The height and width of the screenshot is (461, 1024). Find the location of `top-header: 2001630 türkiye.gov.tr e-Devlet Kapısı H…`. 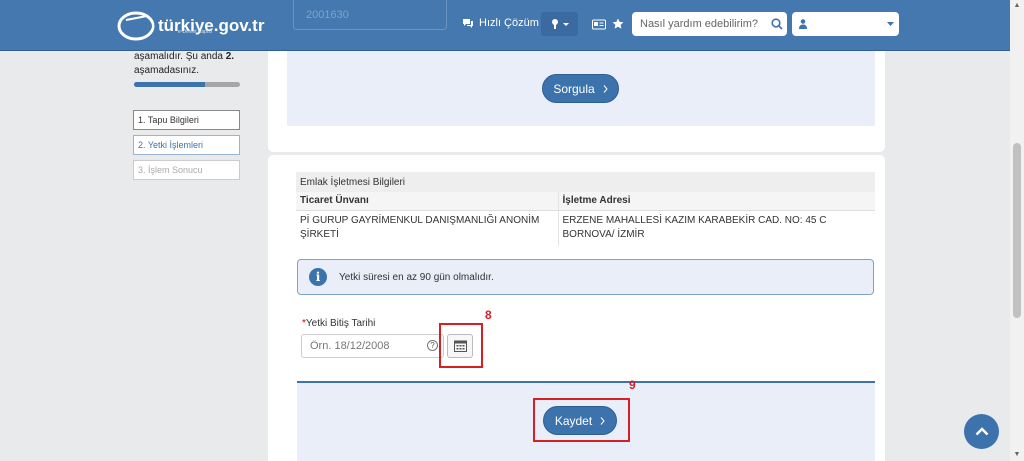

top-header: 2001630 türkiye.gov.tr e-Devlet Kapısı H… is located at coordinates (505, 25).